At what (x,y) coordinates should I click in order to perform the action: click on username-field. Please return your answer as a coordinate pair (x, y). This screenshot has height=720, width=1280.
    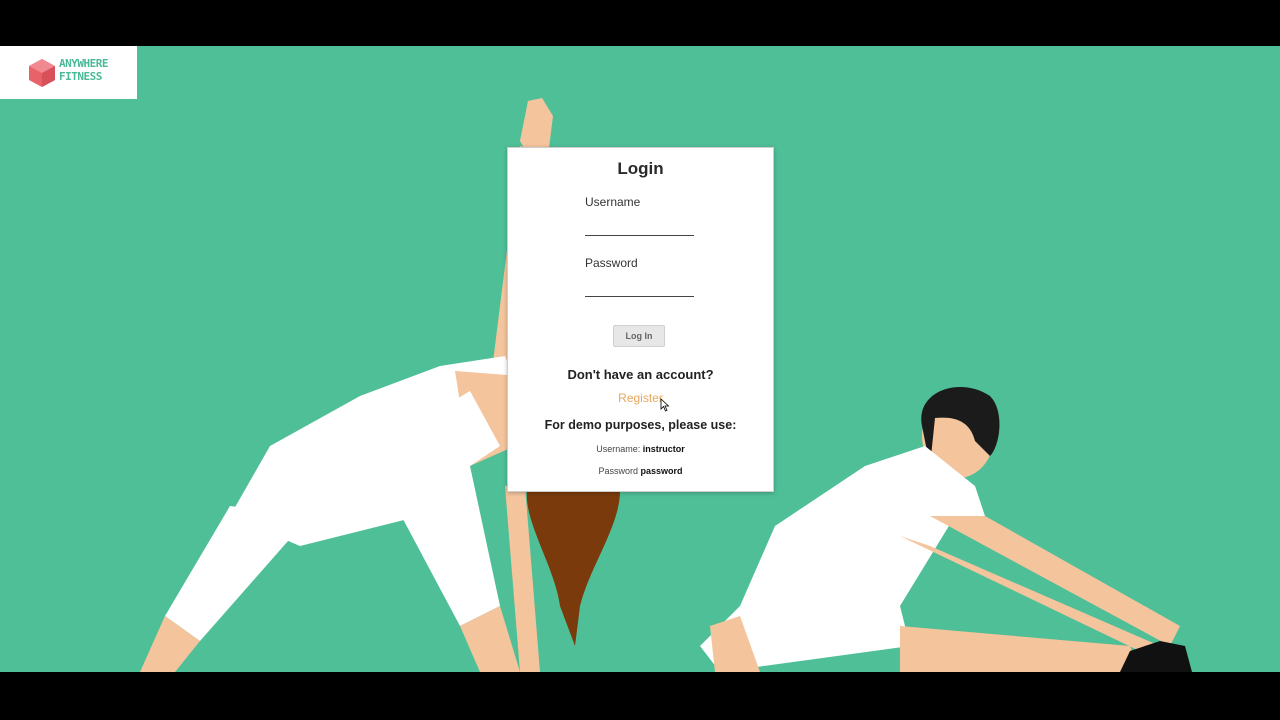
    Looking at the image, I should click on (639, 226).